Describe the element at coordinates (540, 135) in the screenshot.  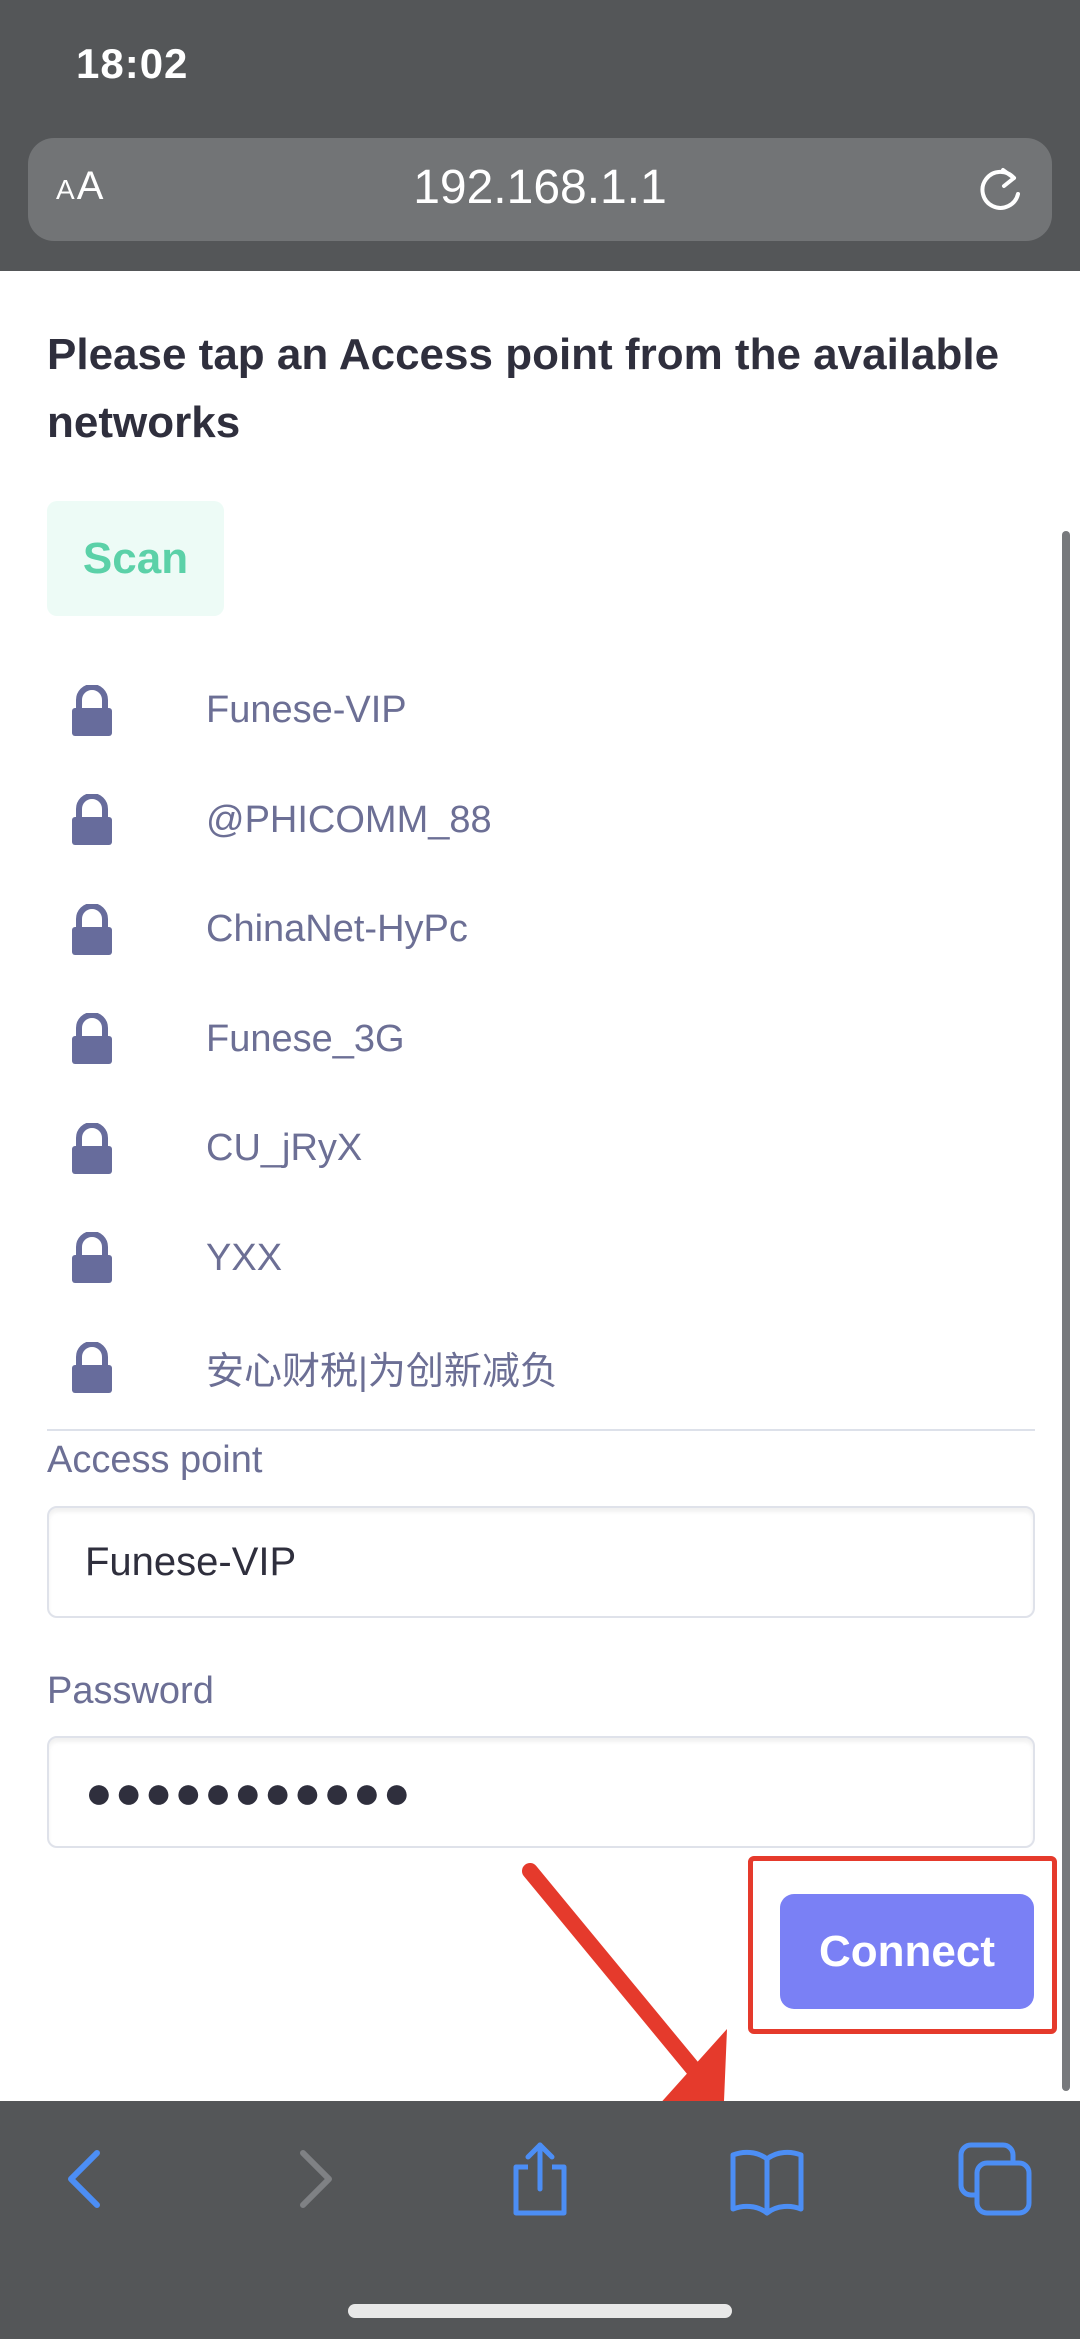
I see `browser-top-chrome: 18:02 A A 192.168.1.1` at that location.